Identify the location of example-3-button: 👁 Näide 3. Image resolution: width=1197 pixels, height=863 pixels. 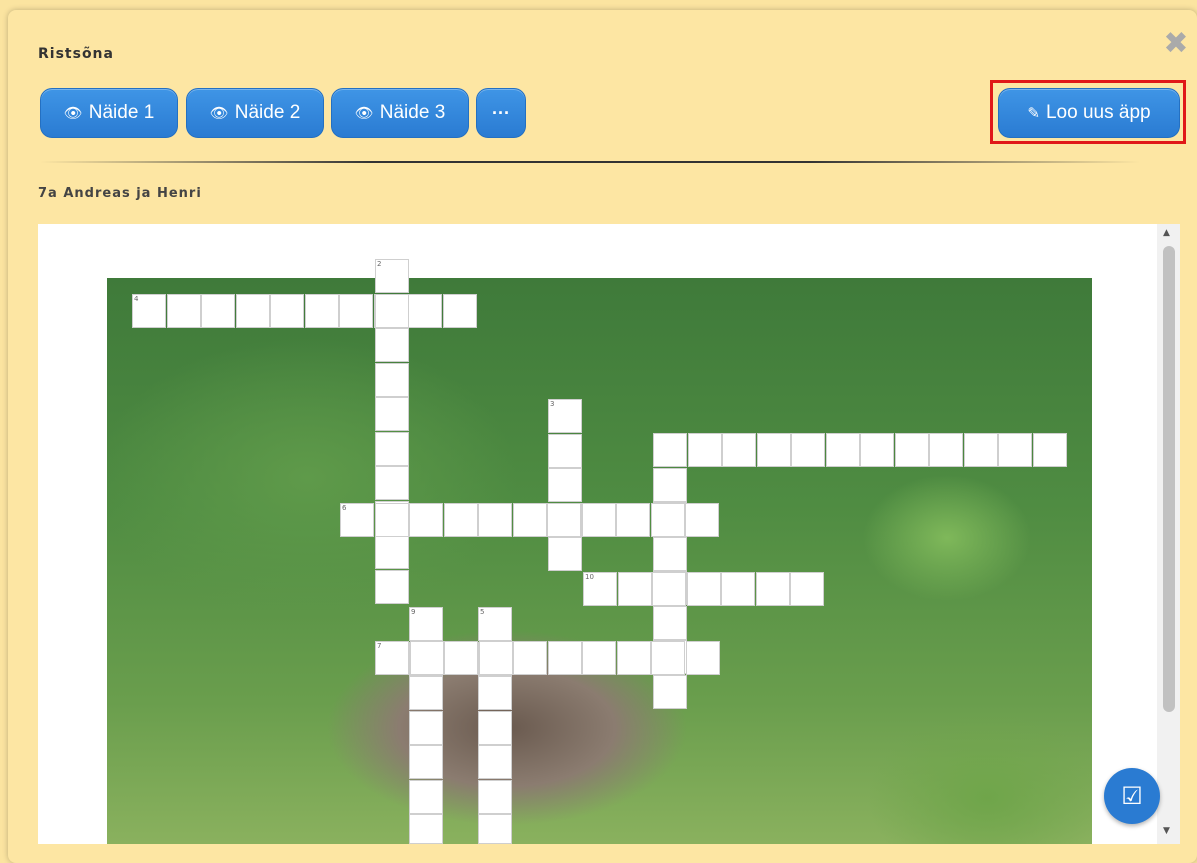
(400, 113).